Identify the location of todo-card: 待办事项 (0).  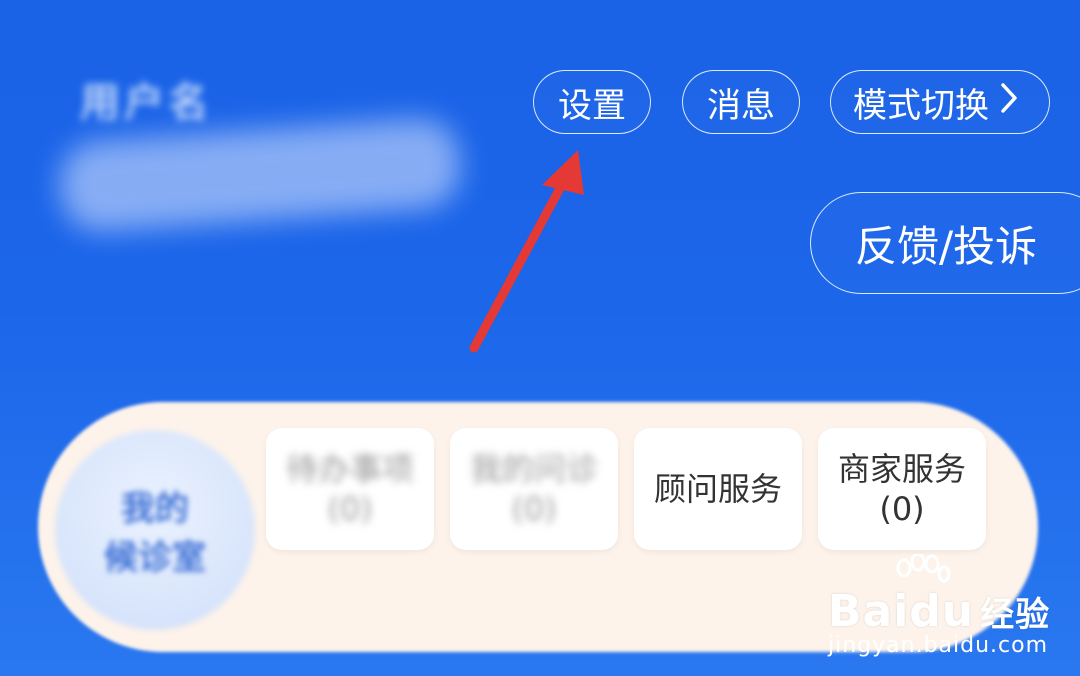
(350, 489).